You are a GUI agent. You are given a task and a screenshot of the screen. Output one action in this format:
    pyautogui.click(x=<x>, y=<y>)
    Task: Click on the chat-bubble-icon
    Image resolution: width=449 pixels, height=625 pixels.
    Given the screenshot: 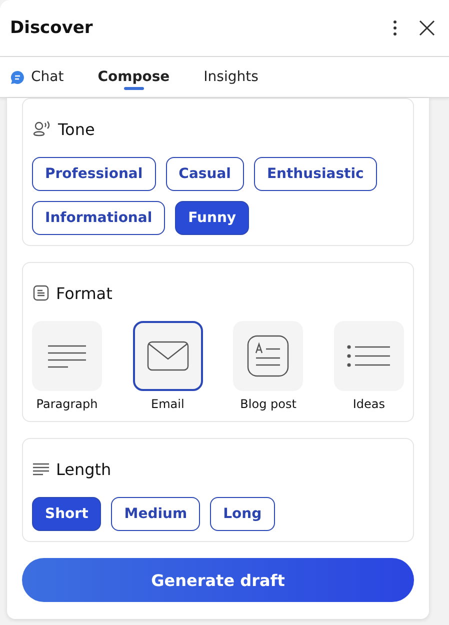 What is the action you would take?
    pyautogui.click(x=17, y=77)
    